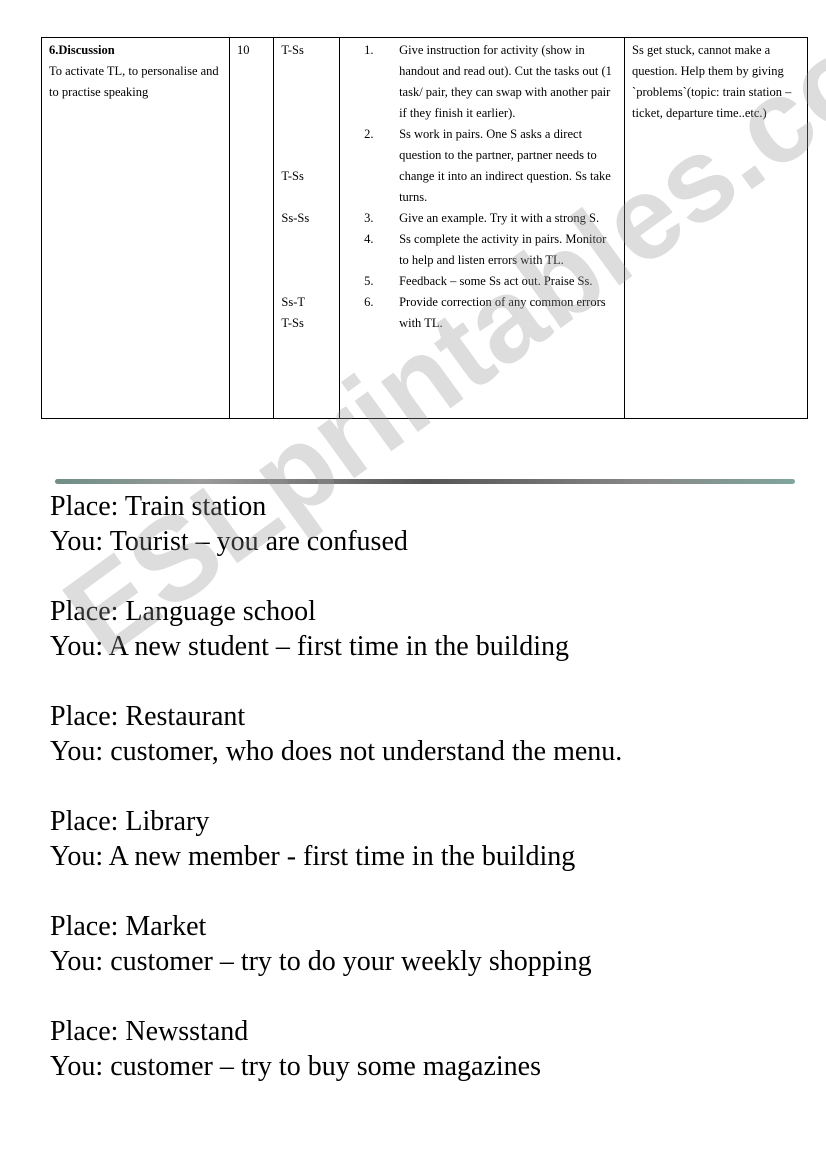 The image size is (826, 1169). I want to click on interaction-label: Ss-T, so click(293, 302).